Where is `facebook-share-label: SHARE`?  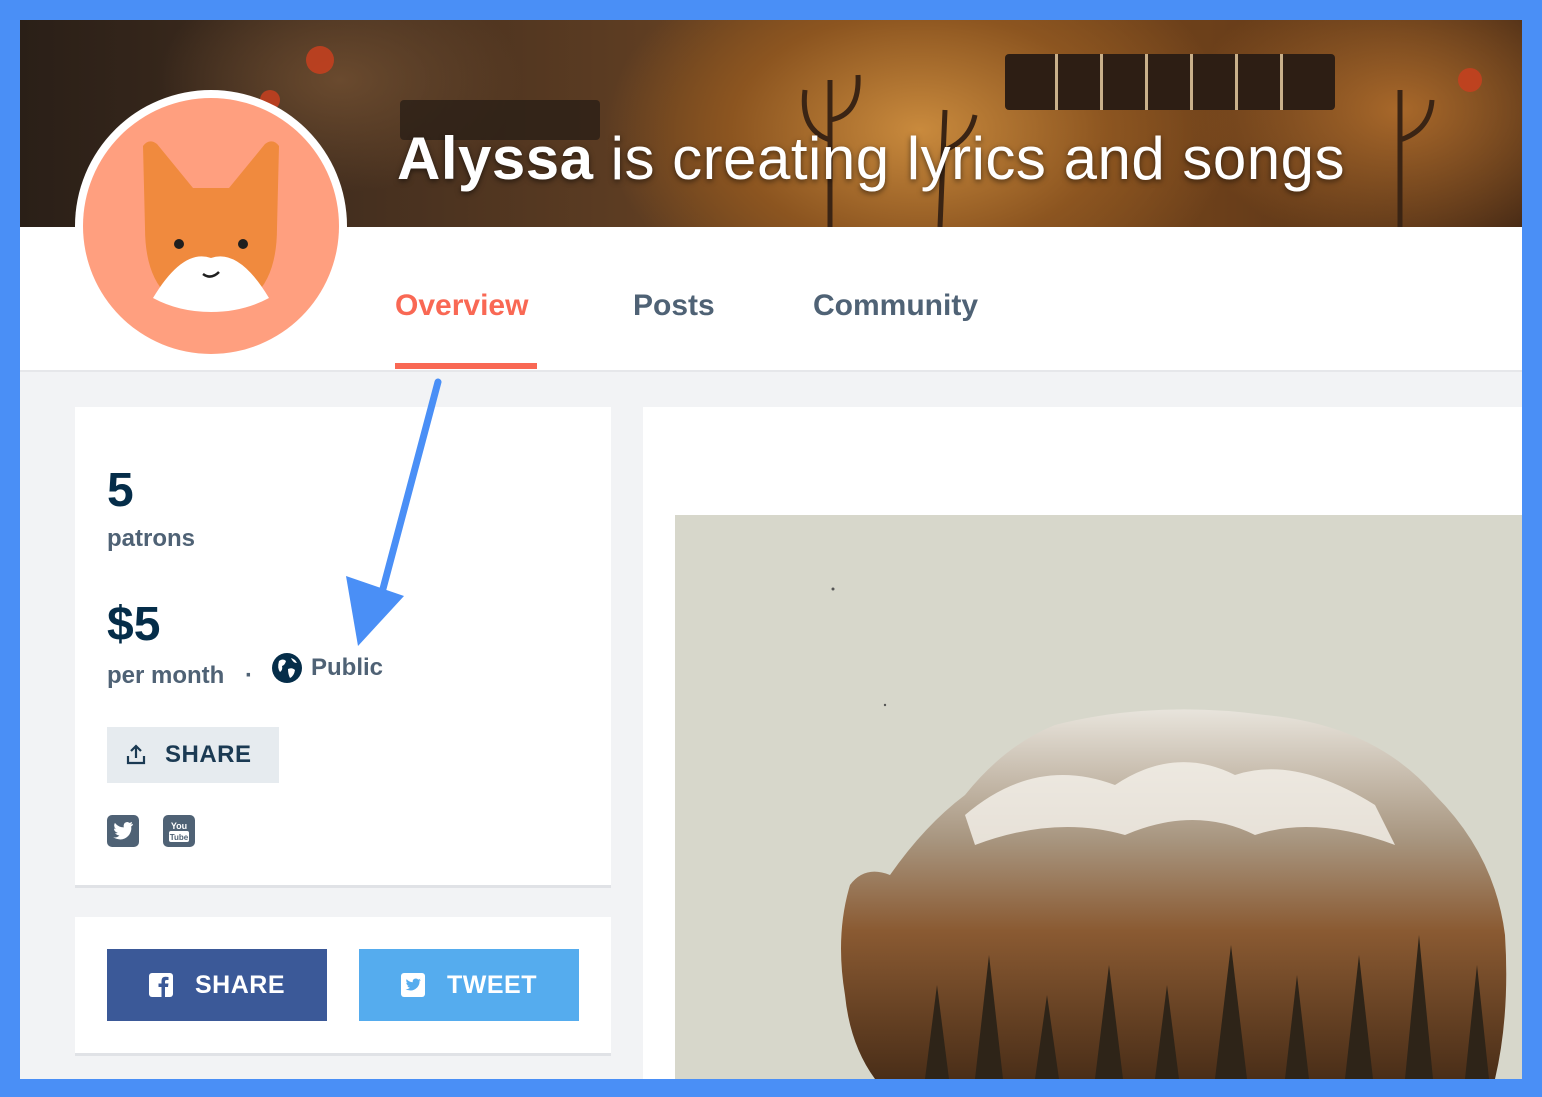
facebook-share-label: SHARE is located at coordinates (239, 984).